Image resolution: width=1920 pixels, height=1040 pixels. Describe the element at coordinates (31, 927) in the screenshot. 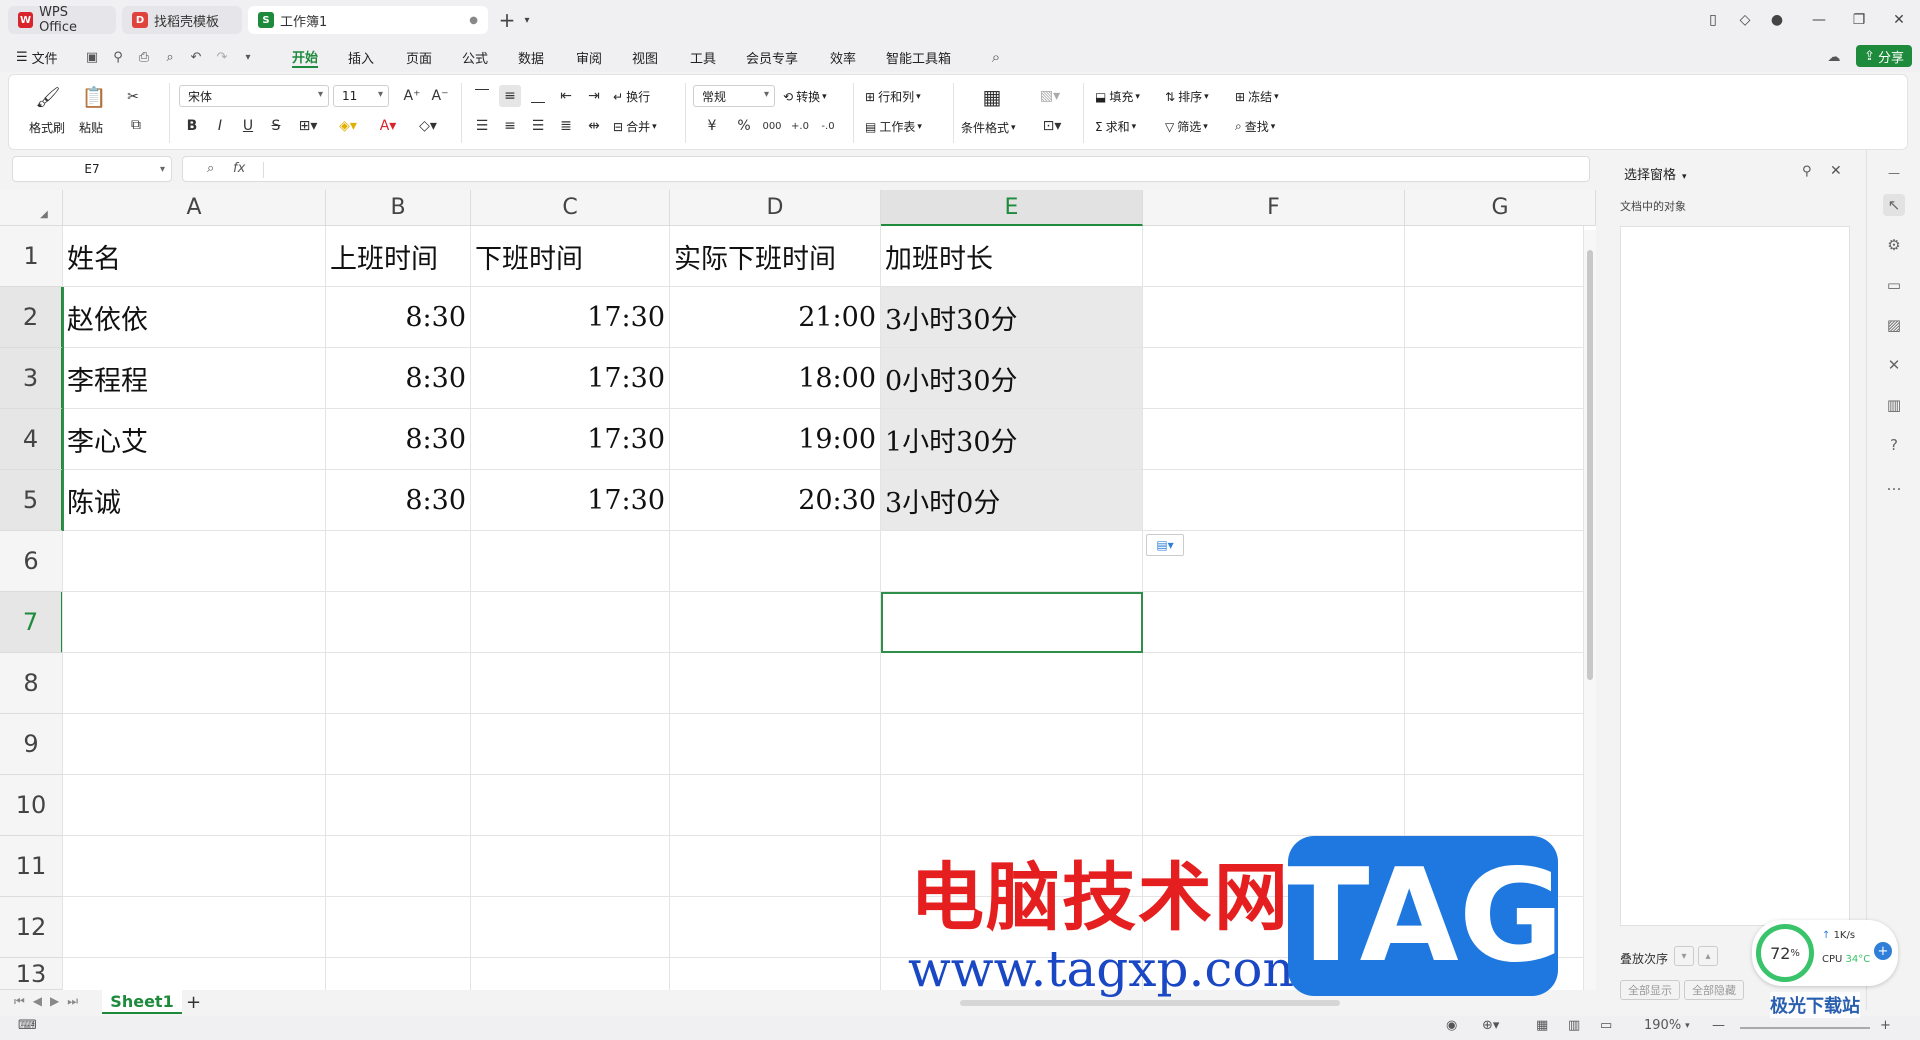

I see `row-header-12: 12` at that location.